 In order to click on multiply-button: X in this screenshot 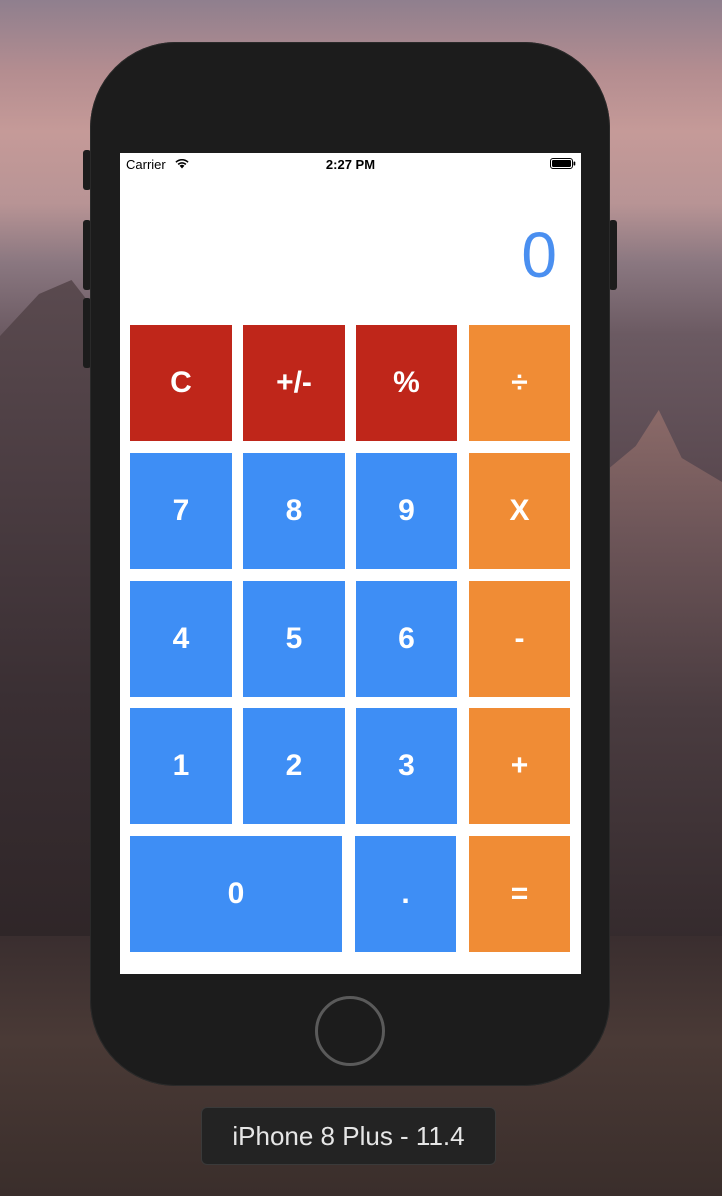, I will do `click(519, 511)`.